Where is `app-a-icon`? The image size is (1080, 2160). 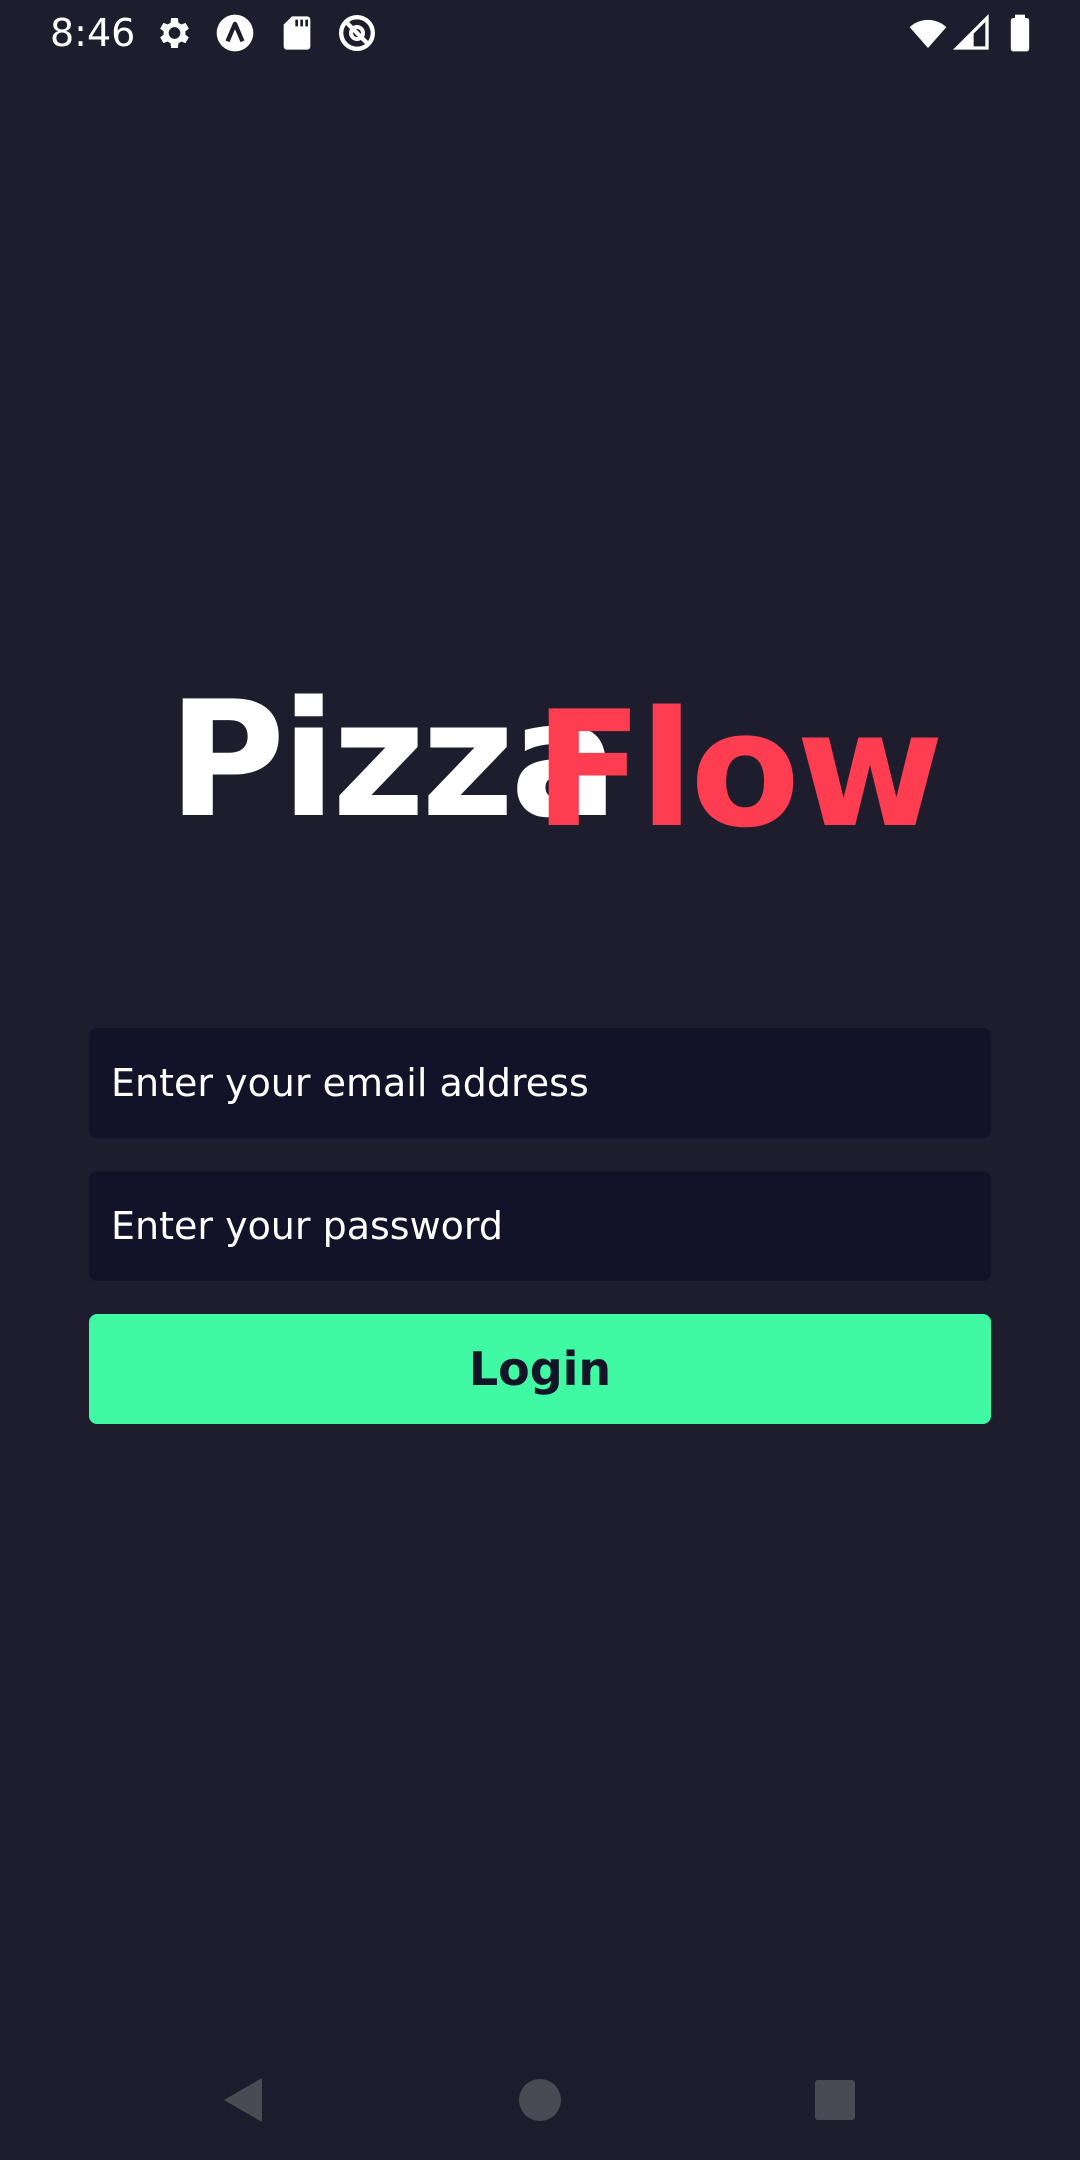
app-a-icon is located at coordinates (235, 33).